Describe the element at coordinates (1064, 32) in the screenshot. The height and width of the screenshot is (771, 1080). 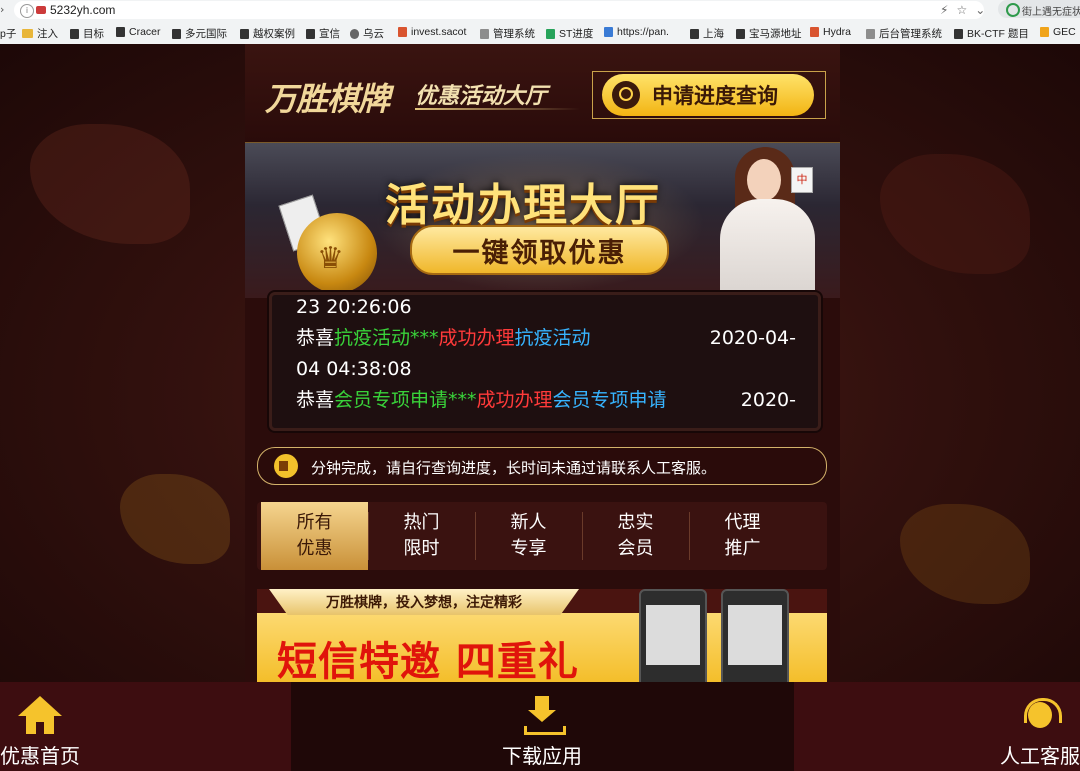
I see `bookmark-label: GEC` at that location.